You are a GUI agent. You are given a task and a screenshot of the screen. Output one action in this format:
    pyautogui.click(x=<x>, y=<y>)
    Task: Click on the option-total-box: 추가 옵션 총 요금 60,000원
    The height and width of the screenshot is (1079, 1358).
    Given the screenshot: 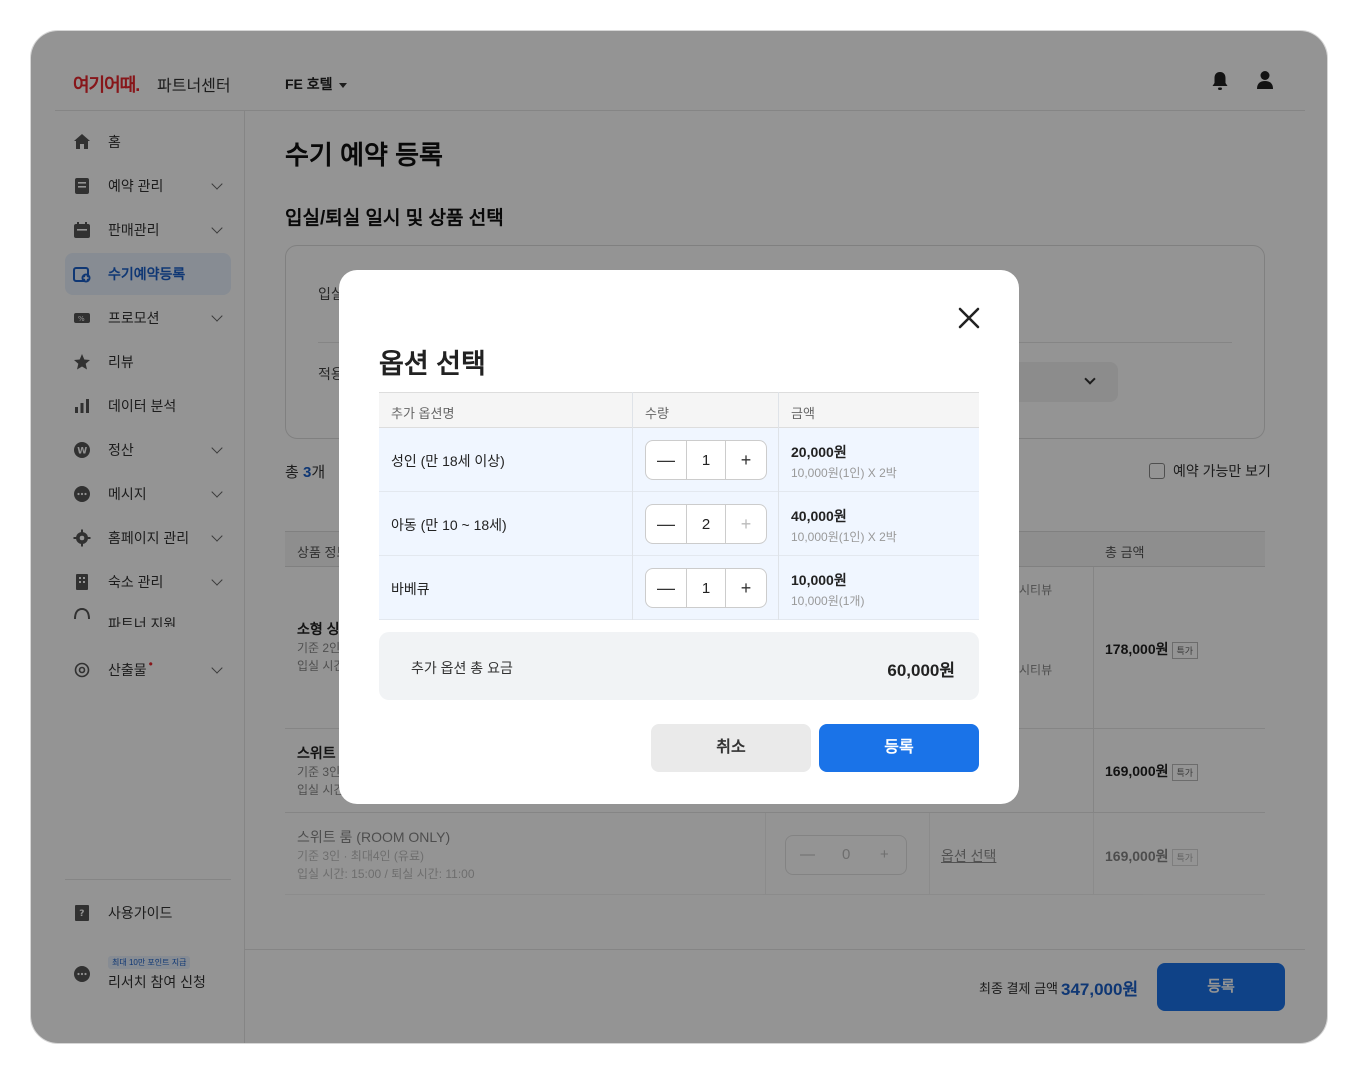 What is the action you would take?
    pyautogui.click(x=679, y=666)
    